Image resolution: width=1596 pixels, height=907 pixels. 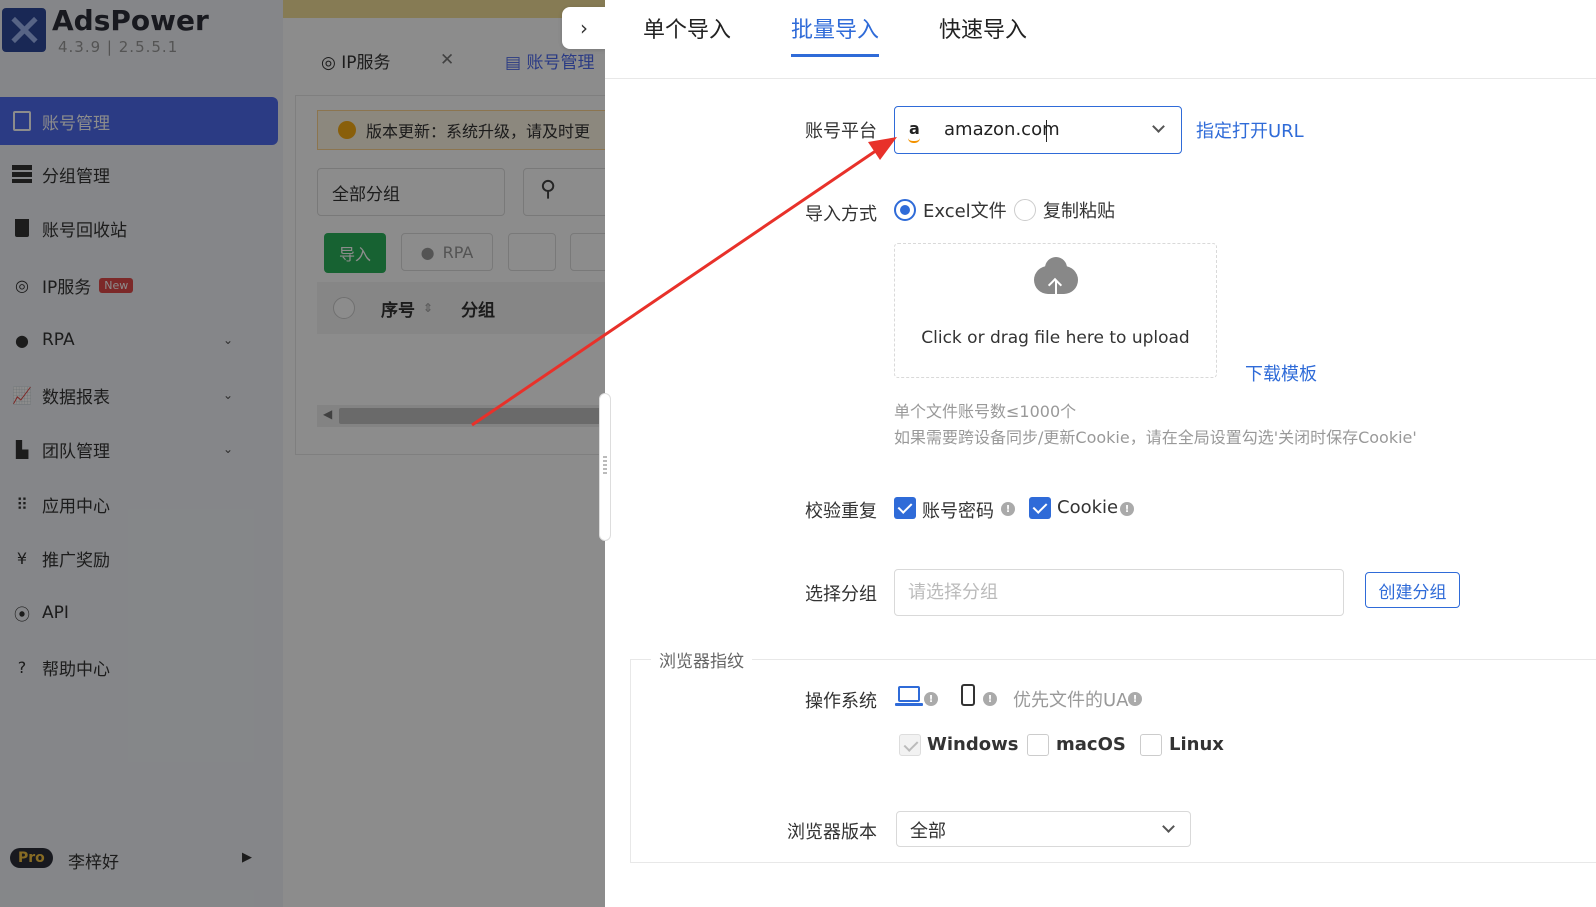 What do you see at coordinates (909, 696) in the screenshot?
I see `desktop-icon` at bounding box center [909, 696].